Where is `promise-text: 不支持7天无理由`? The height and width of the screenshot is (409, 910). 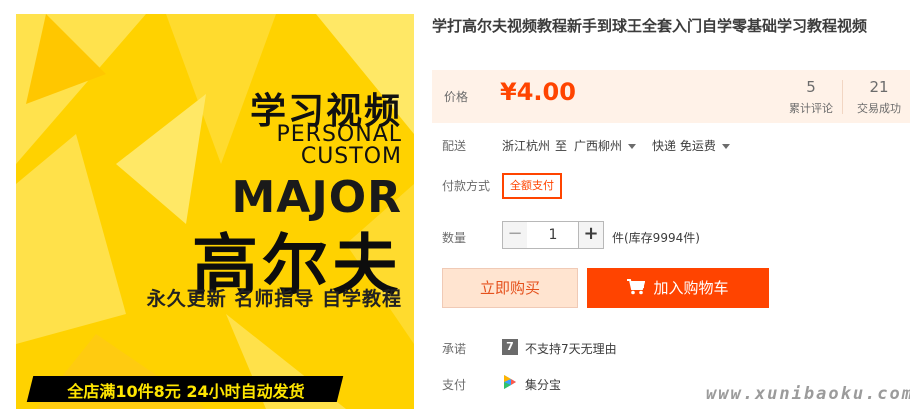
promise-text: 不支持7天无理由 is located at coordinates (571, 348).